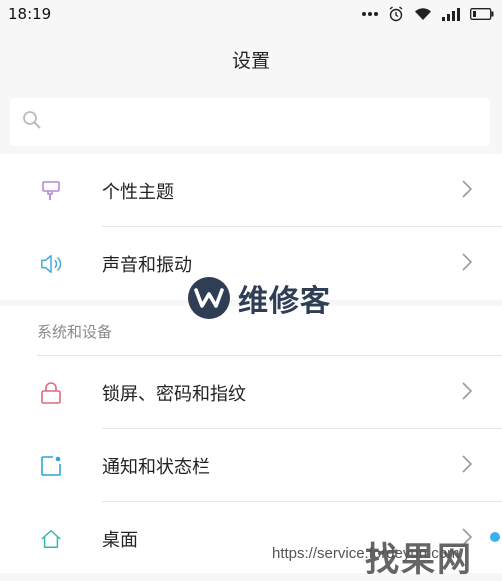  I want to click on page-title-bar: 设置, so click(251, 59).